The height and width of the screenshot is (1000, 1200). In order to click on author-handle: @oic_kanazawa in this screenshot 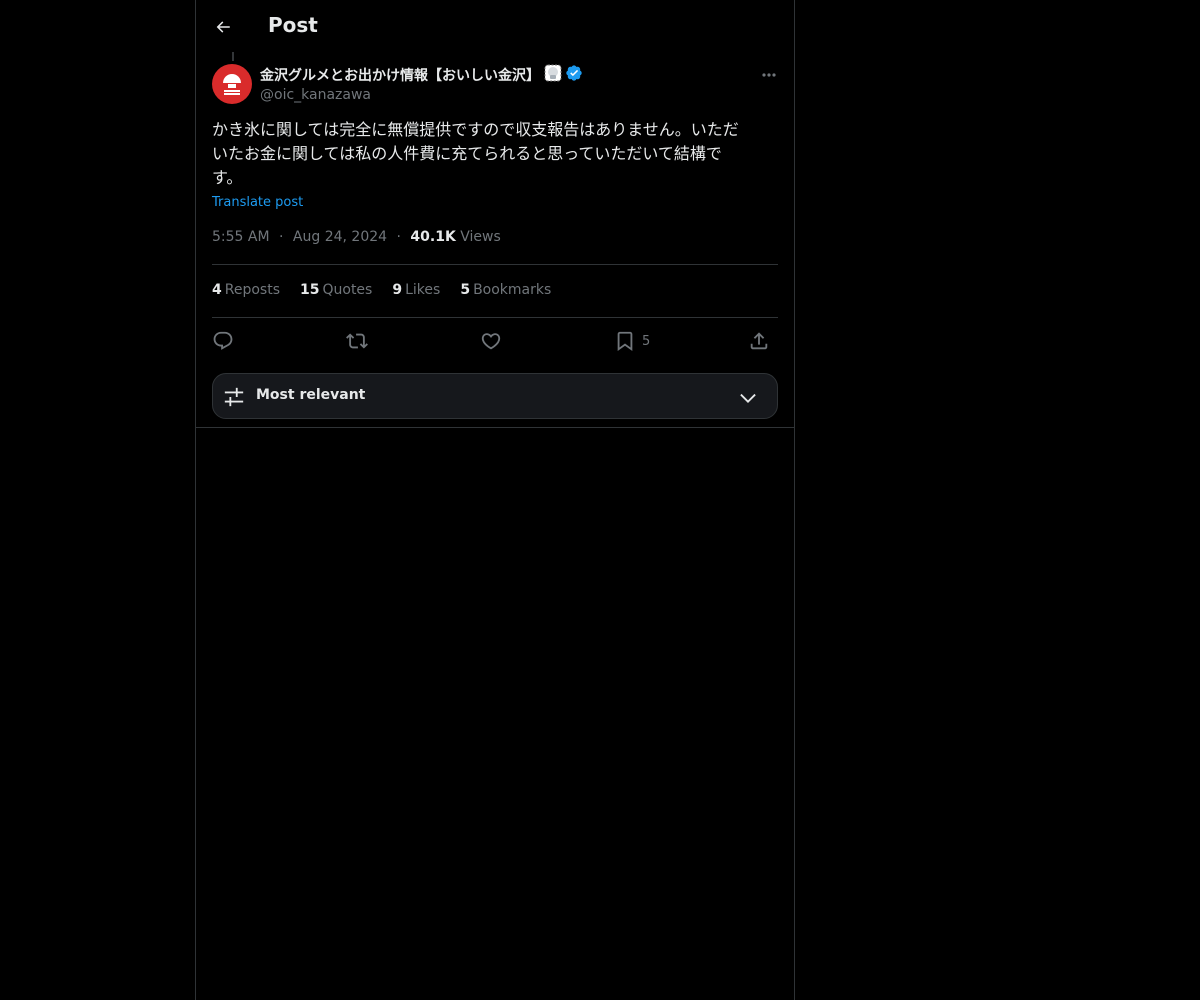, I will do `click(421, 95)`.